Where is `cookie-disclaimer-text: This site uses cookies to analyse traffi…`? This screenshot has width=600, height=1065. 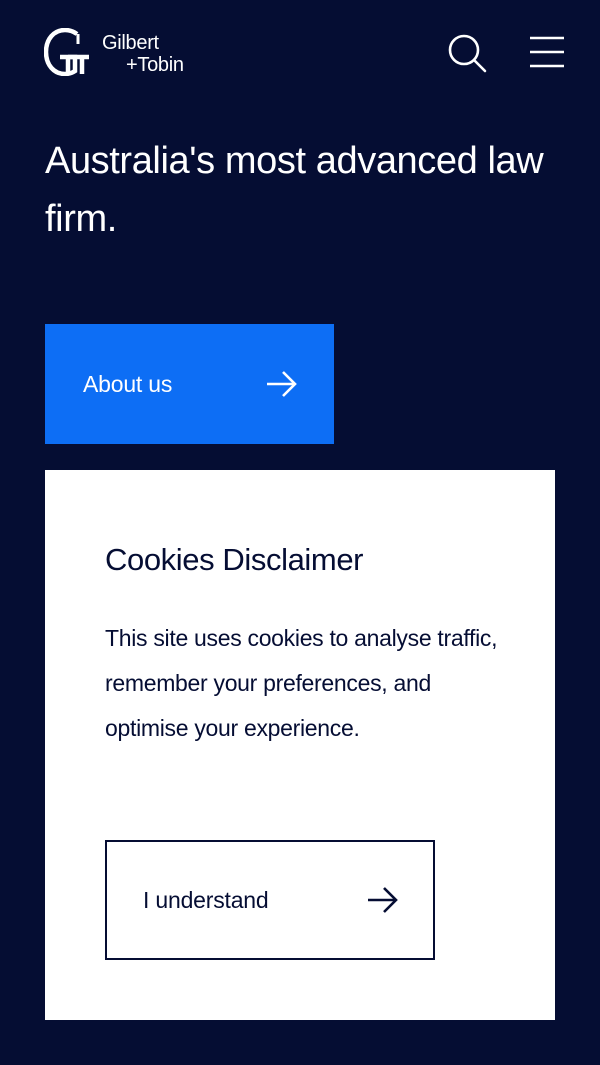 cookie-disclaimer-text: This site uses cookies to analyse traffi… is located at coordinates (301, 683).